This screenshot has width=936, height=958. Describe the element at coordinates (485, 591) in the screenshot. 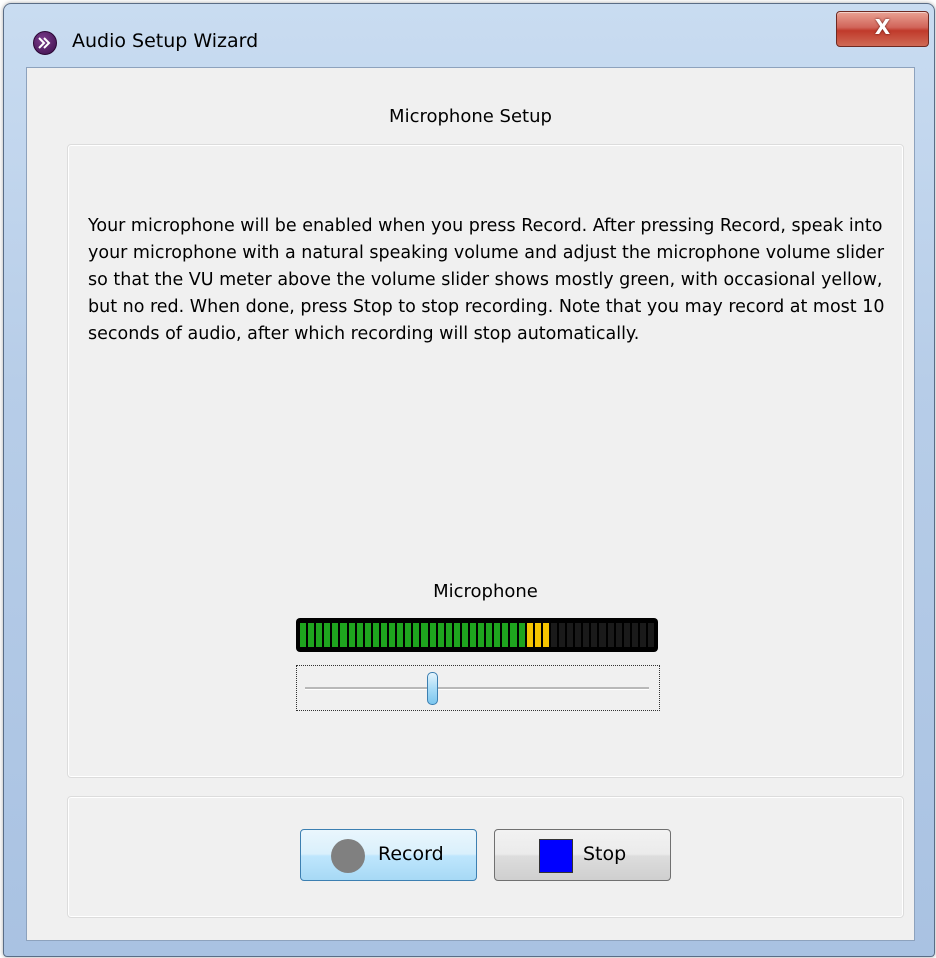

I see `microphone-label: Microphone` at that location.